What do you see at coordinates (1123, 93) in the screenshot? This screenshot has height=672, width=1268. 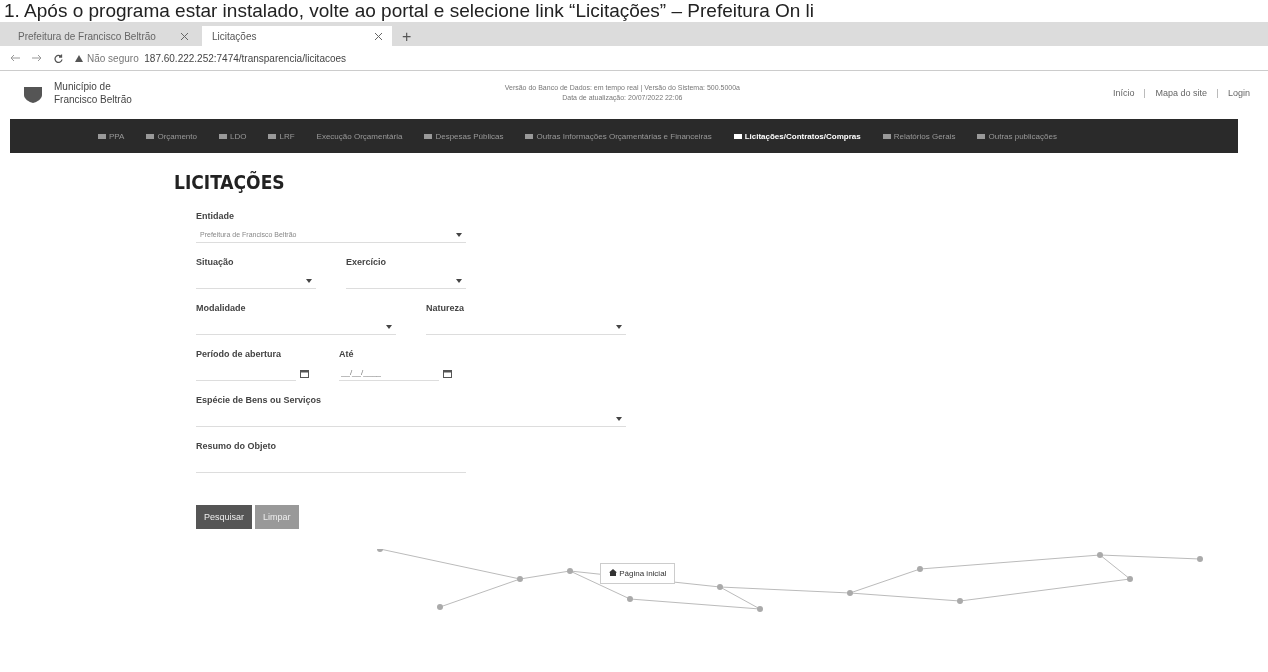 I see `header-link: Início` at bounding box center [1123, 93].